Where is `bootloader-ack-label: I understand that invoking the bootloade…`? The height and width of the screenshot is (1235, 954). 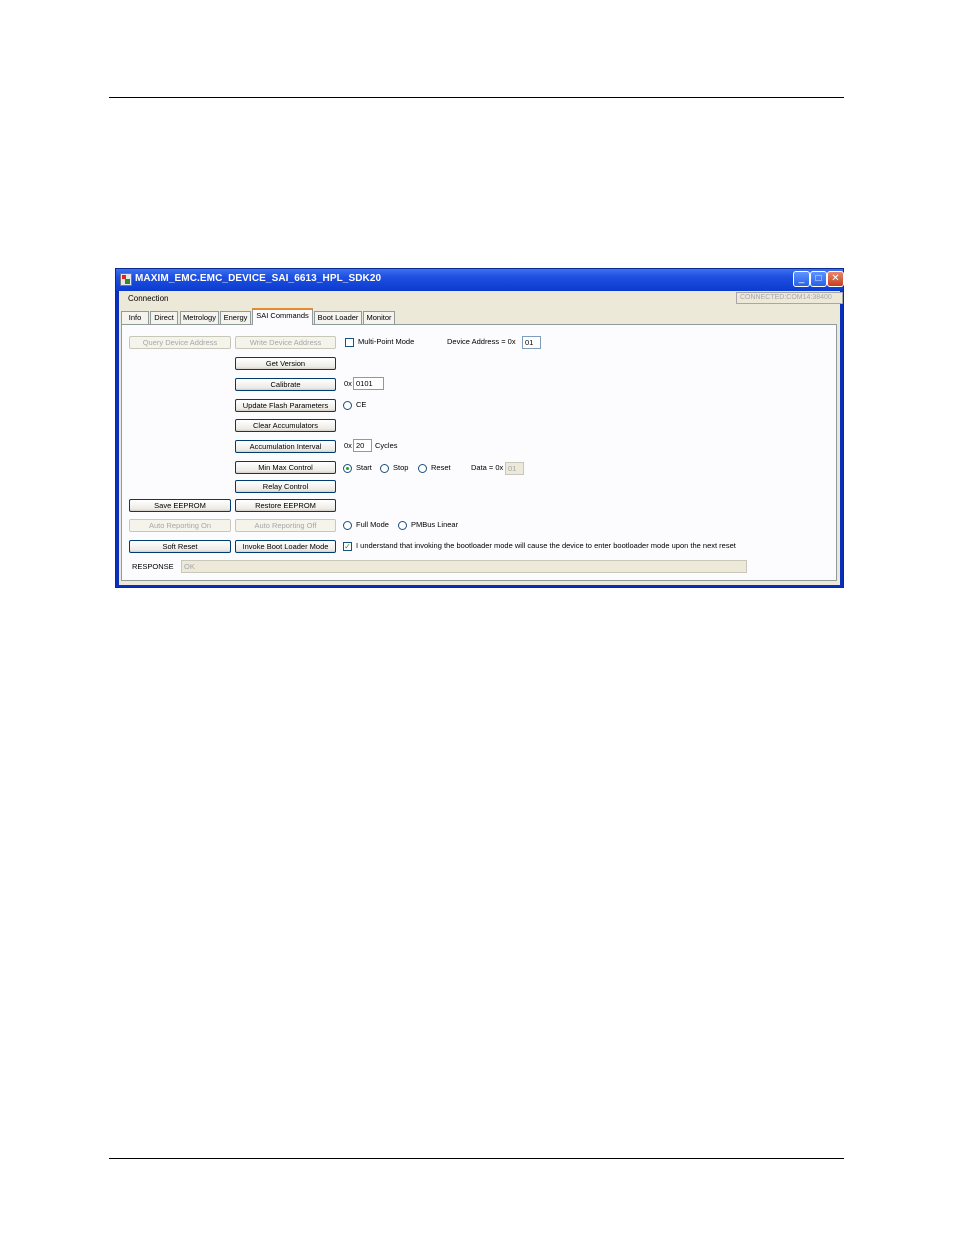 bootloader-ack-label: I understand that invoking the bootloade… is located at coordinates (546, 545).